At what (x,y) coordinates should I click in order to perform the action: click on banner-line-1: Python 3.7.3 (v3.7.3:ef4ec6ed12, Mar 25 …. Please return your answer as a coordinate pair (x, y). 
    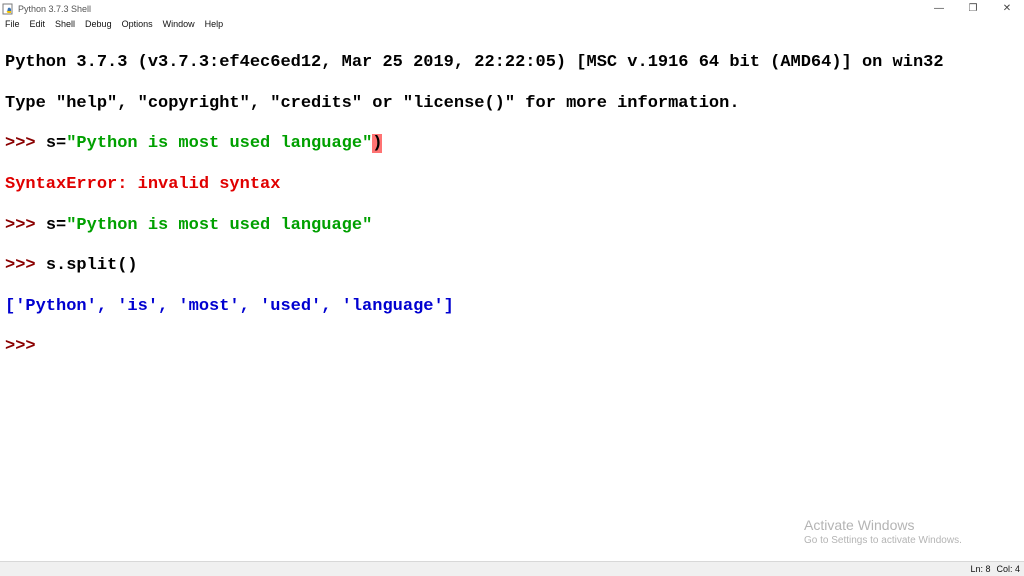
    Looking at the image, I should click on (514, 63).